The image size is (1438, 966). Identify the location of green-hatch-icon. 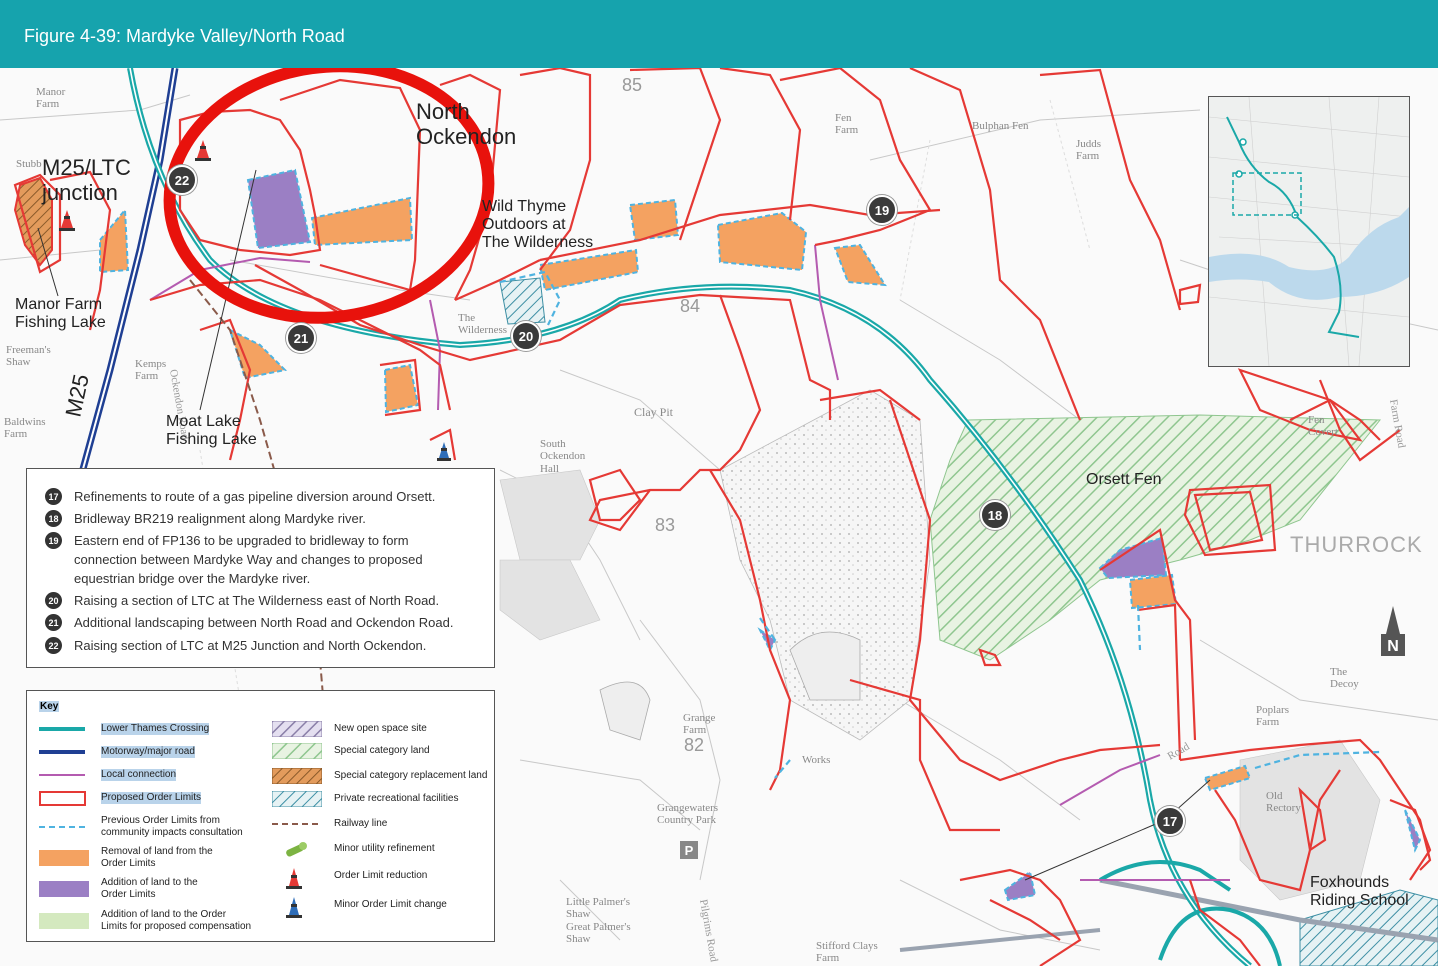
(297, 751).